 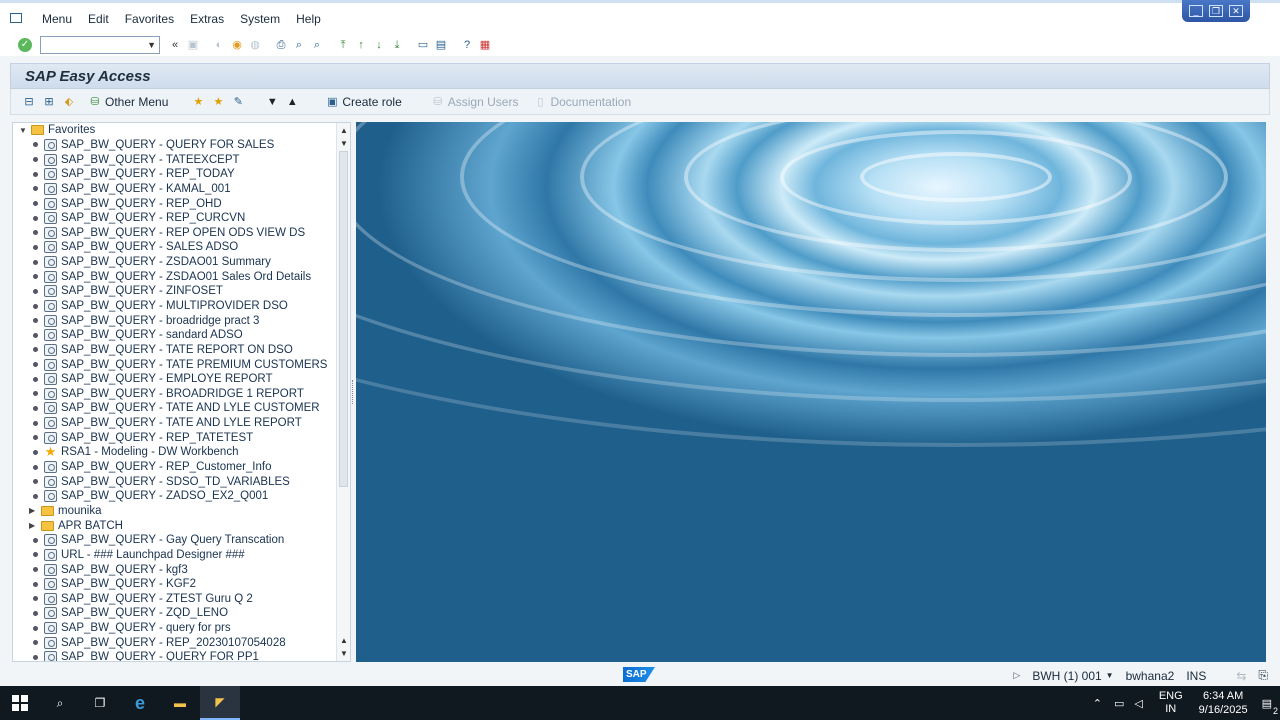 What do you see at coordinates (353, 392) in the screenshot?
I see `panel-splitter` at bounding box center [353, 392].